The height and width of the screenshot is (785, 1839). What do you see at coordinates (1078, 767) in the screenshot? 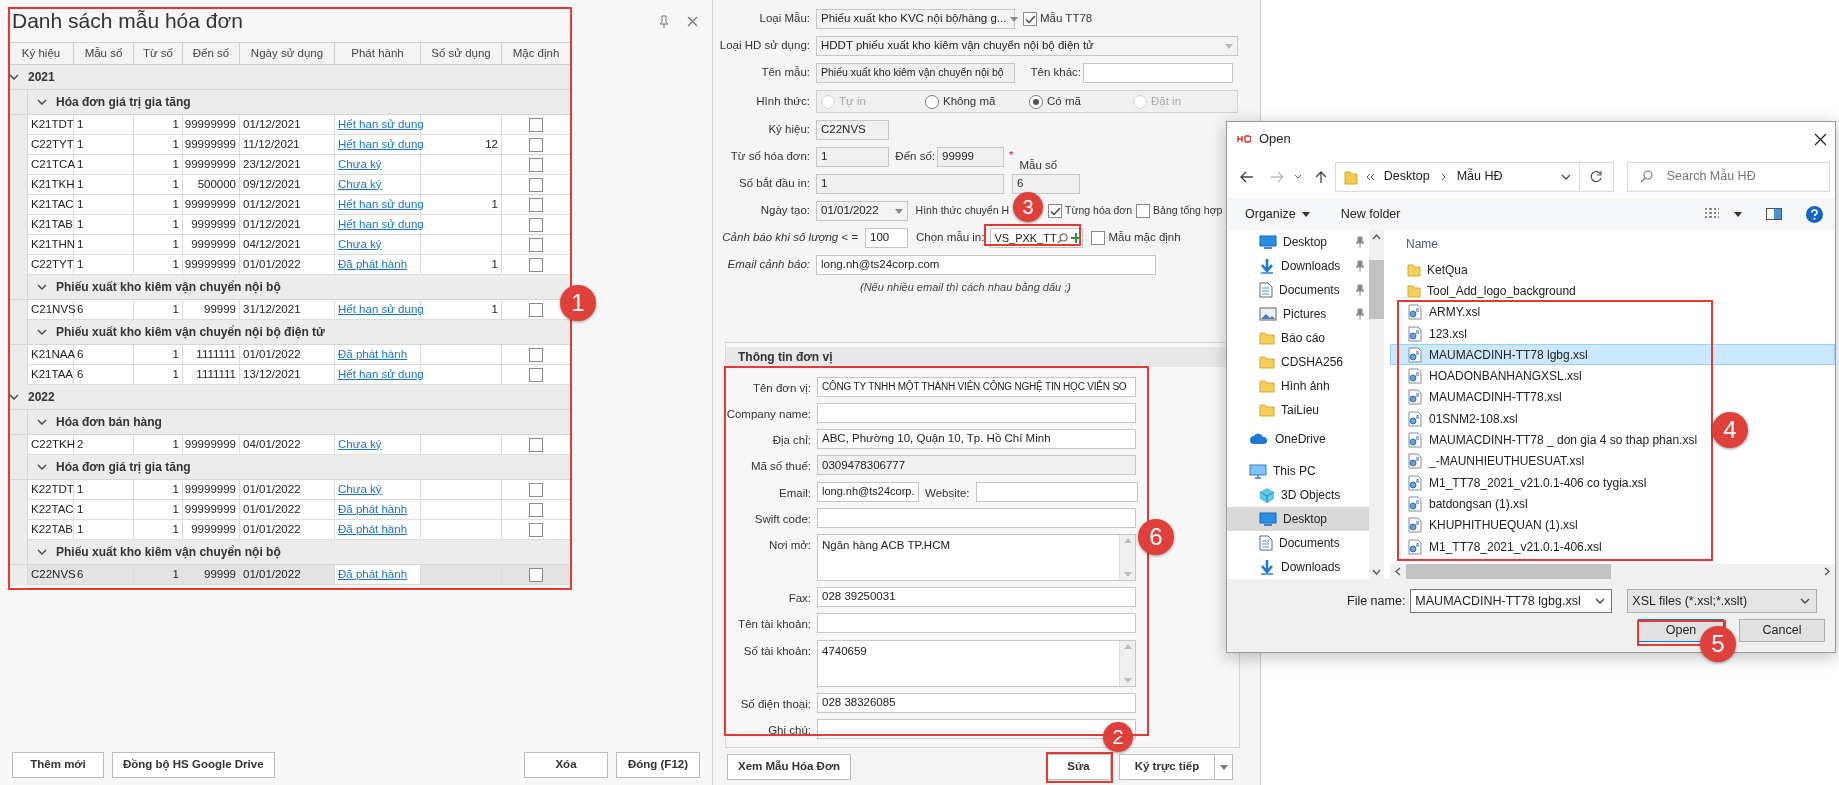
I see `button: Sửa` at bounding box center [1078, 767].